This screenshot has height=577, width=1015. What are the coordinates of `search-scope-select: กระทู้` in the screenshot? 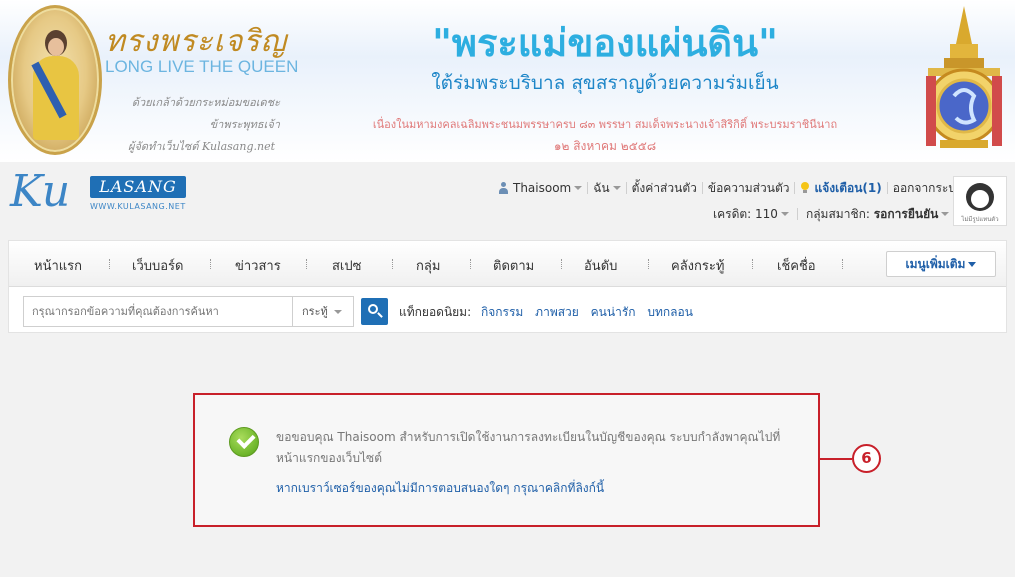 It's located at (323, 311).